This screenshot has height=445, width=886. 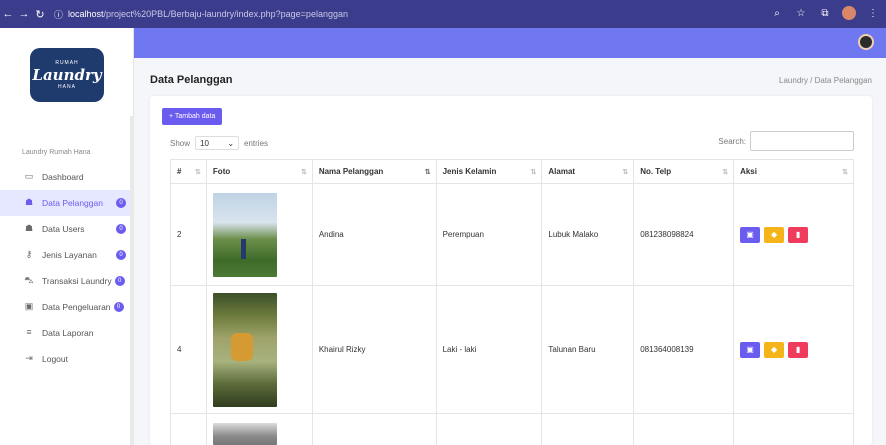 I want to click on header-label: Alamat, so click(x=562, y=171).